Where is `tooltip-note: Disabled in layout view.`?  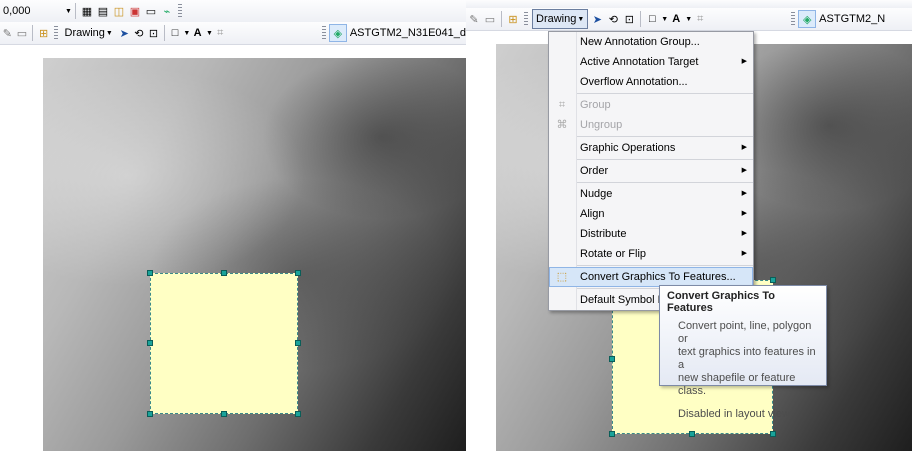 tooltip-note: Disabled in layout view. is located at coordinates (735, 414).